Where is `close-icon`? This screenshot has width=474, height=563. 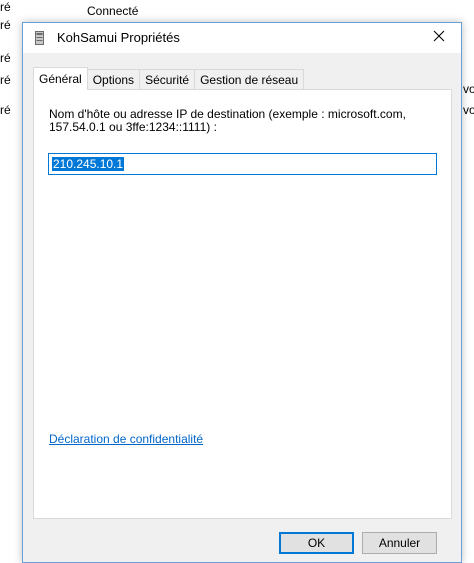 close-icon is located at coordinates (439, 38).